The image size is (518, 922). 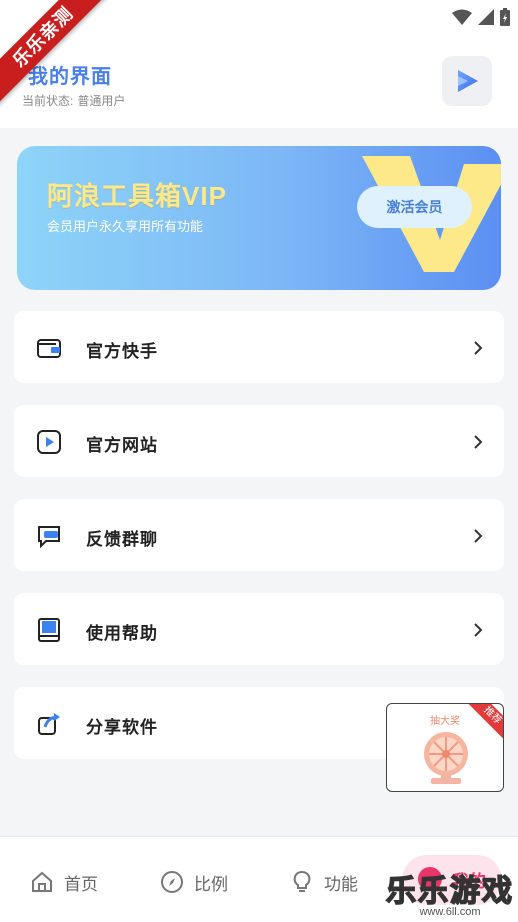 I want to click on vip-title: 阿浪工具箱VIP, so click(x=137, y=196).